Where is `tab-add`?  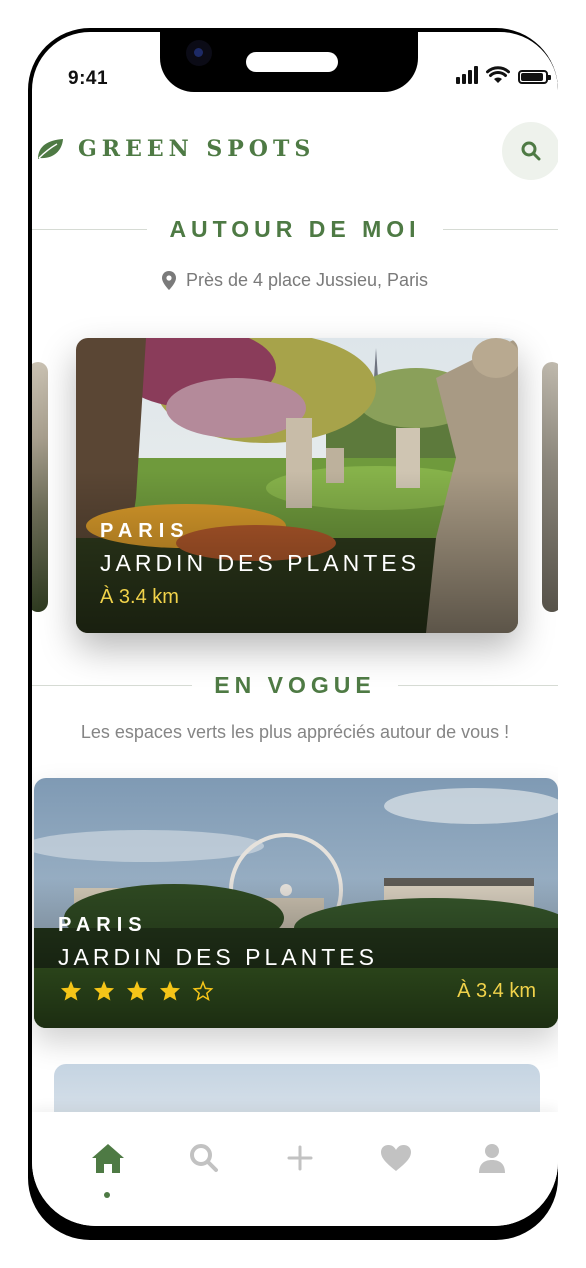
tab-add is located at coordinates (300, 1158).